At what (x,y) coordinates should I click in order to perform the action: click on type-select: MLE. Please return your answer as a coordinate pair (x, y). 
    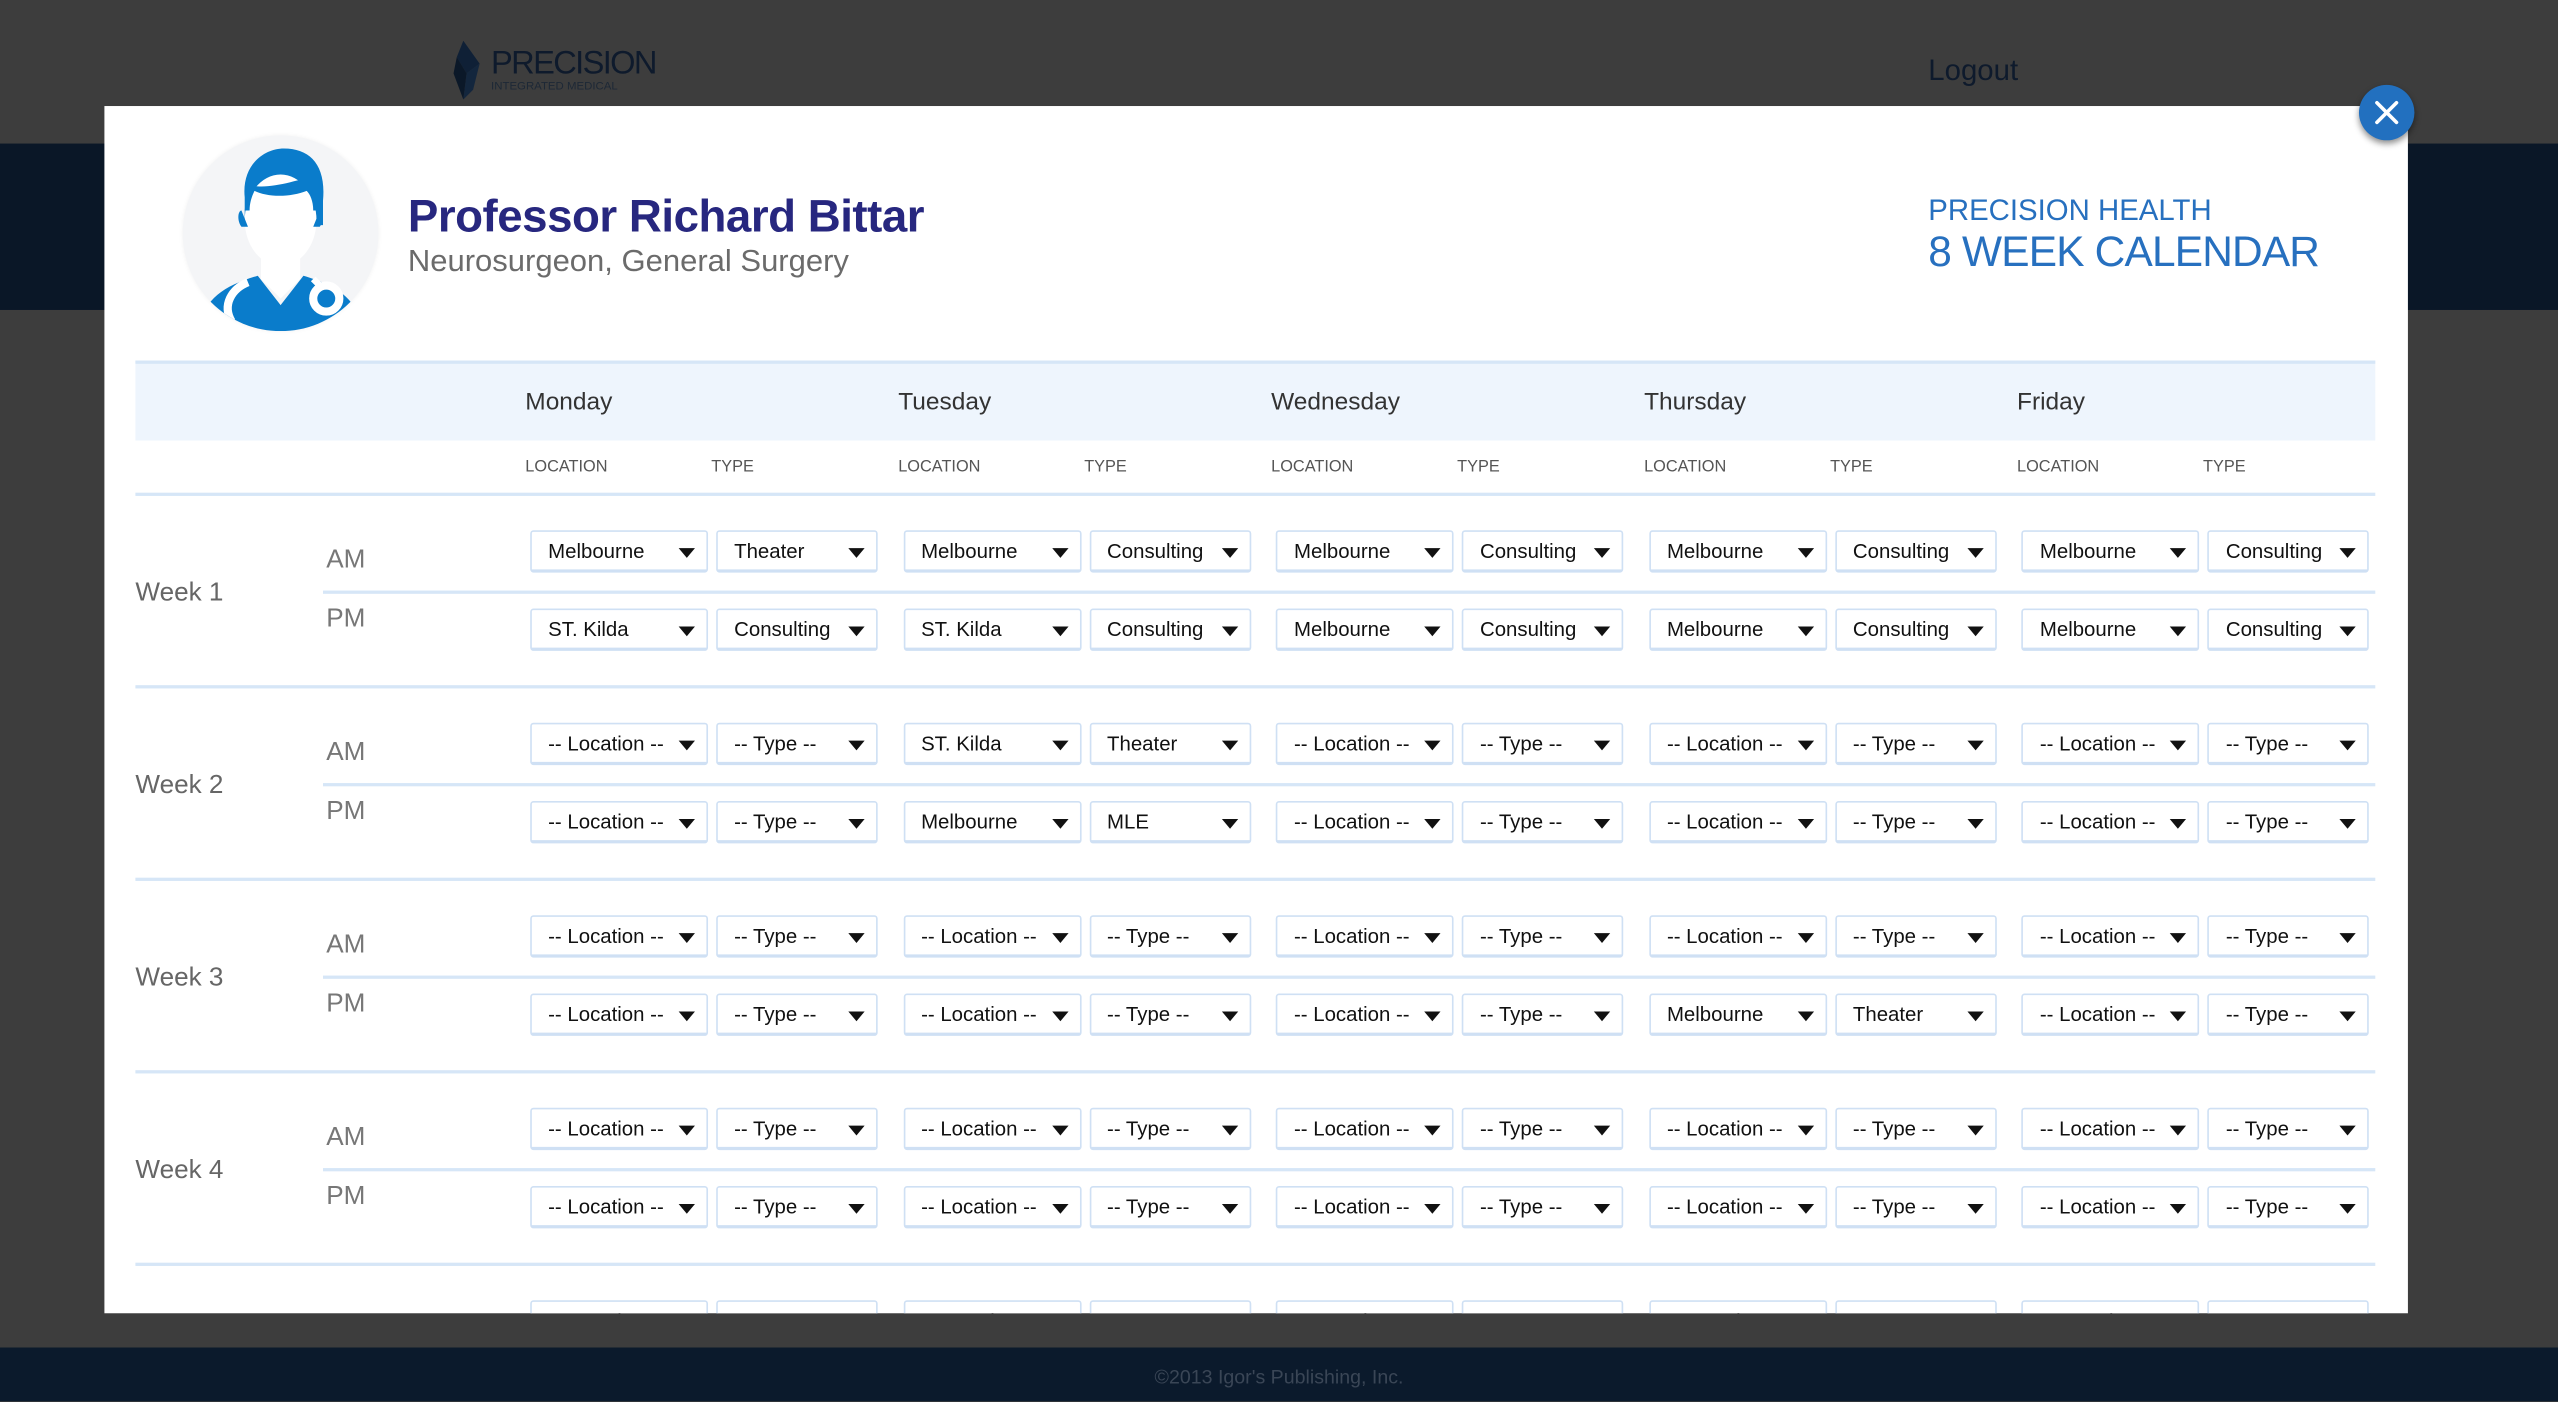
    Looking at the image, I should click on (1170, 822).